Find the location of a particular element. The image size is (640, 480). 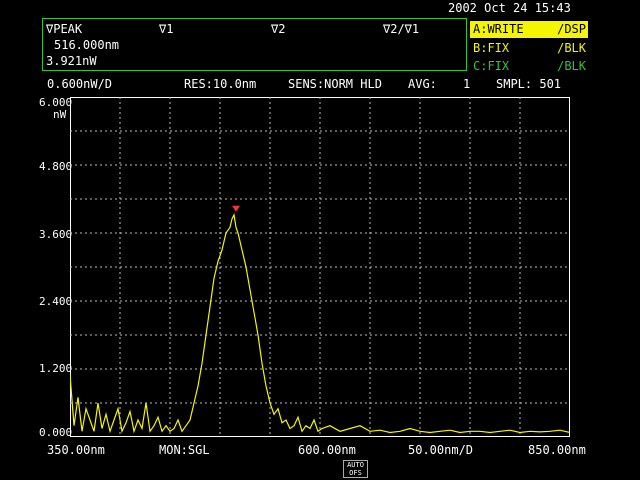

marker-ratio-label: ∇2/∇1 is located at coordinates (401, 29).